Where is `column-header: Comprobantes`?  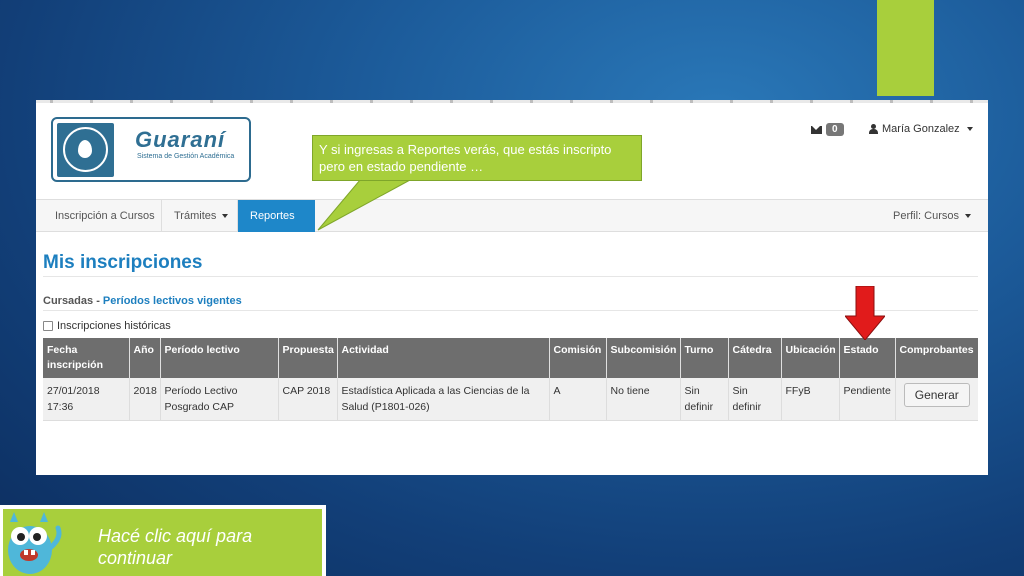
column-header: Comprobantes is located at coordinates (936, 358).